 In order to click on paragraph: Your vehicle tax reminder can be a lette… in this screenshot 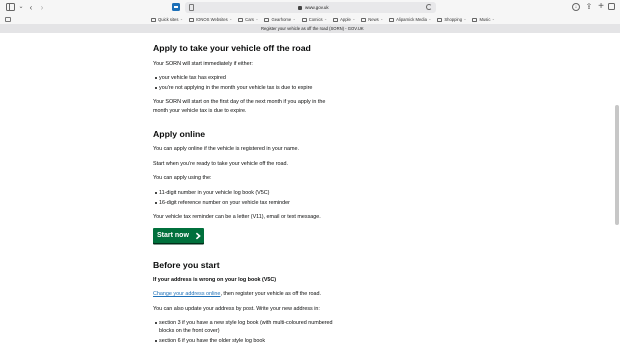, I will do `click(237, 217)`.